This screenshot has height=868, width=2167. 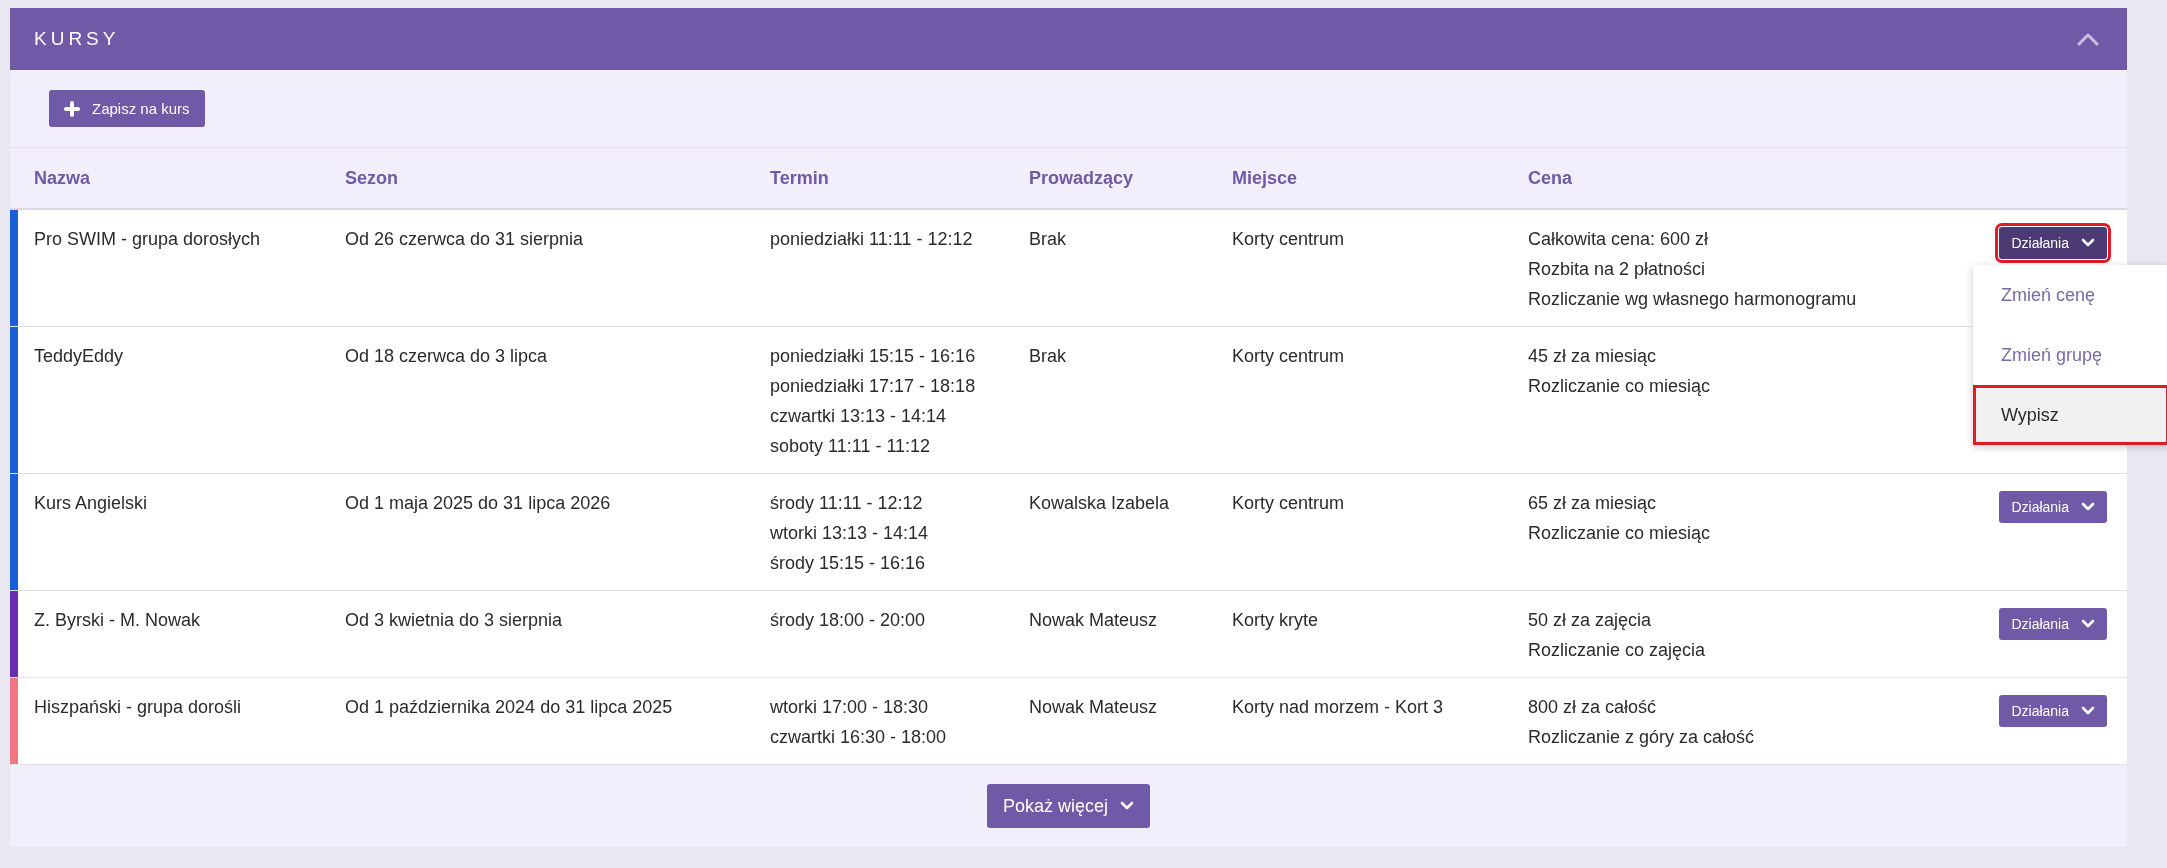 I want to click on show-more-button: Pokaż więcej, so click(x=1068, y=806).